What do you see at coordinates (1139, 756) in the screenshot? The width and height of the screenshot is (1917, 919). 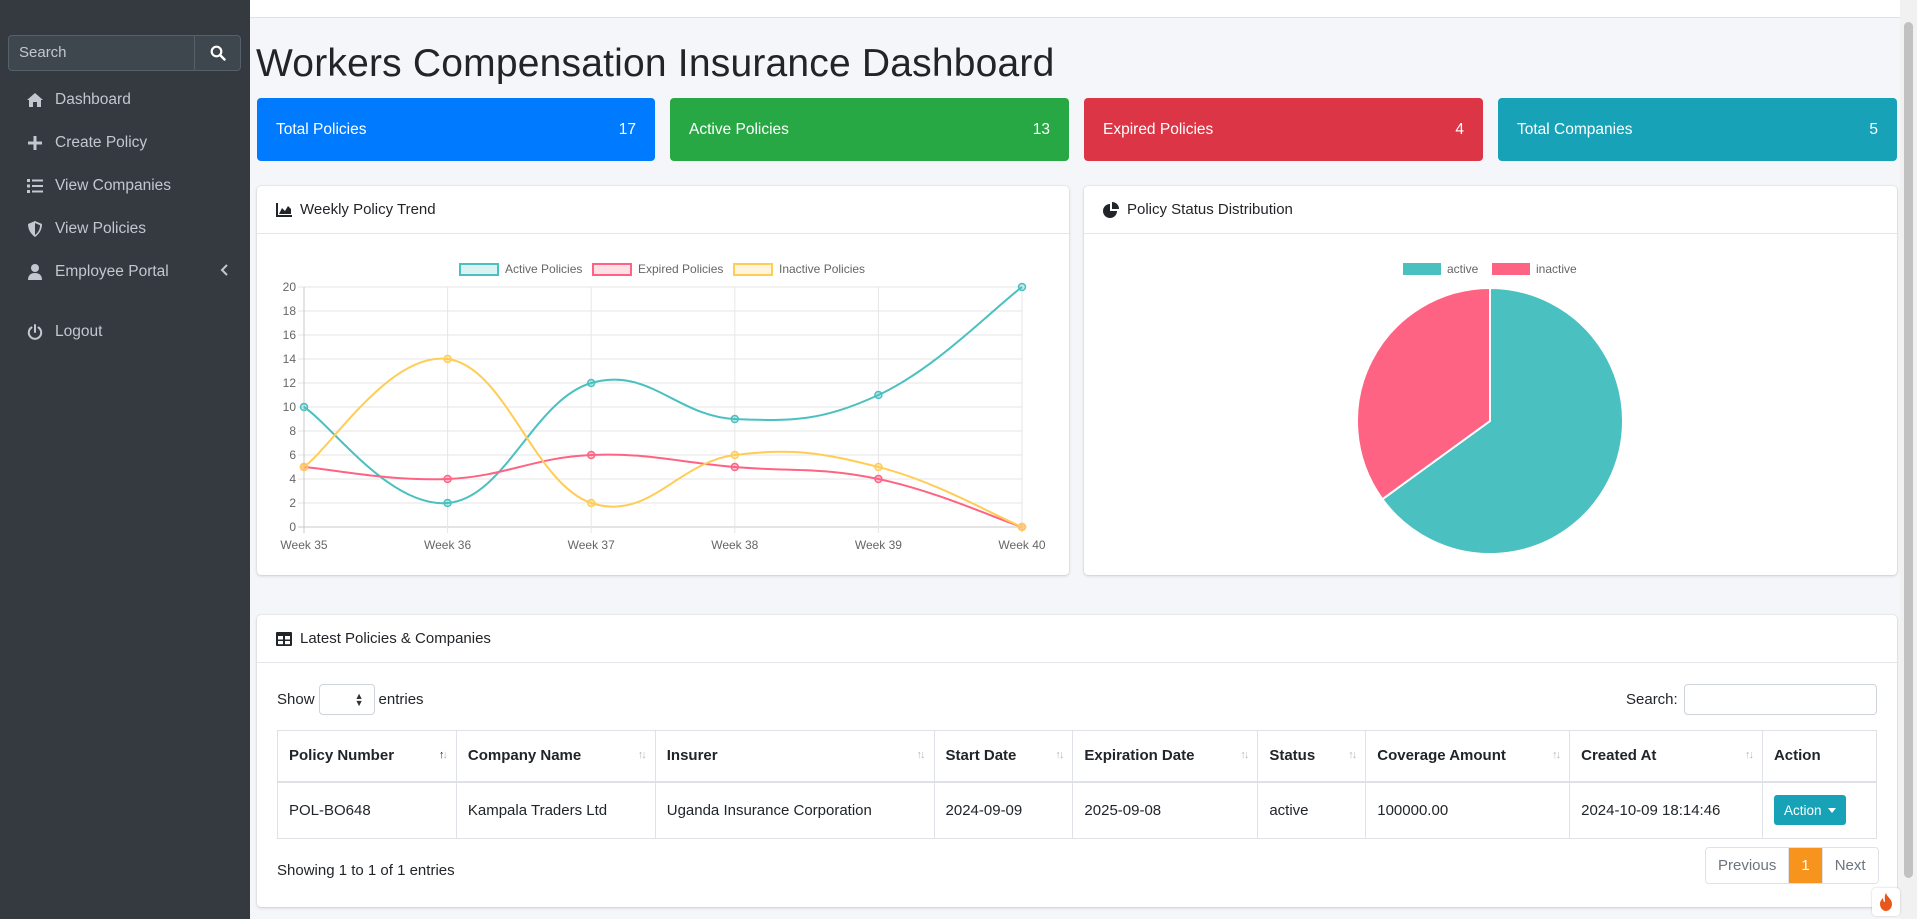 I see `column-label: Expiration Date` at bounding box center [1139, 756].